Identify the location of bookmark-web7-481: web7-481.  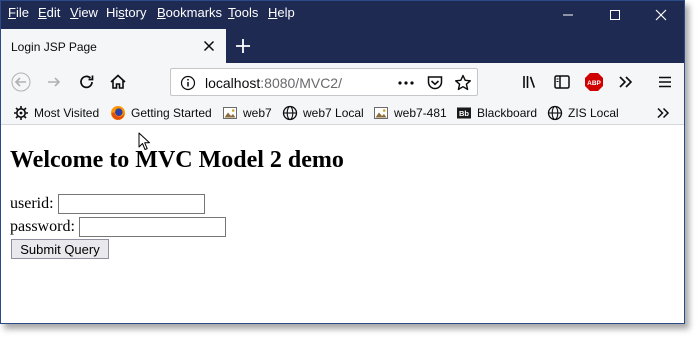
(410, 113).